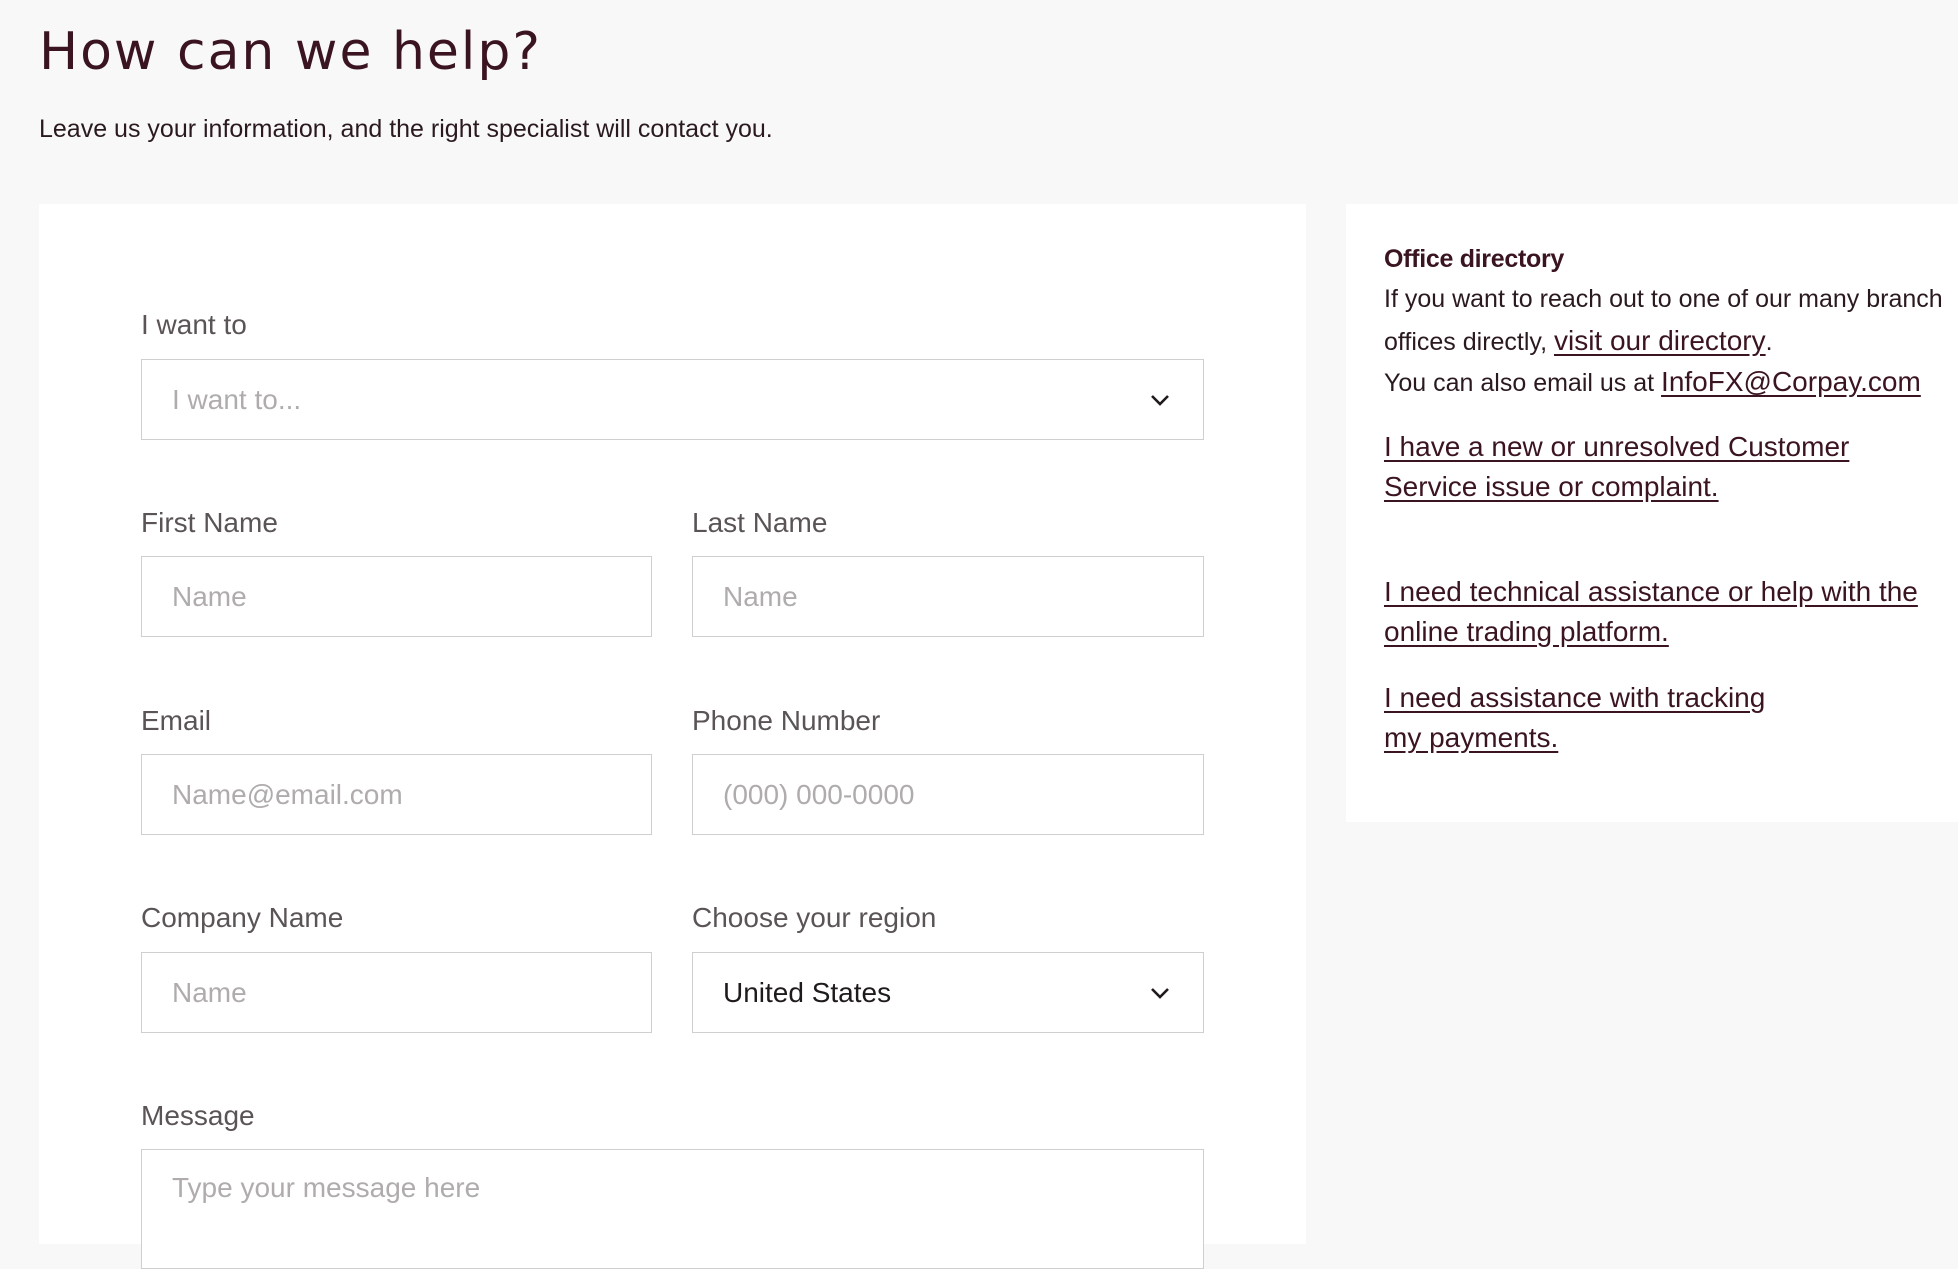 Image resolution: width=1958 pixels, height=1269 pixels. What do you see at coordinates (1474, 259) in the screenshot?
I see `office-directory-title: Office directory` at bounding box center [1474, 259].